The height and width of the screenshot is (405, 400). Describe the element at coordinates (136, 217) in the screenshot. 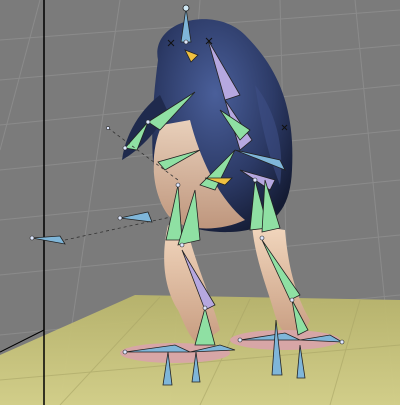

I see `bone-ik-target-r` at that location.